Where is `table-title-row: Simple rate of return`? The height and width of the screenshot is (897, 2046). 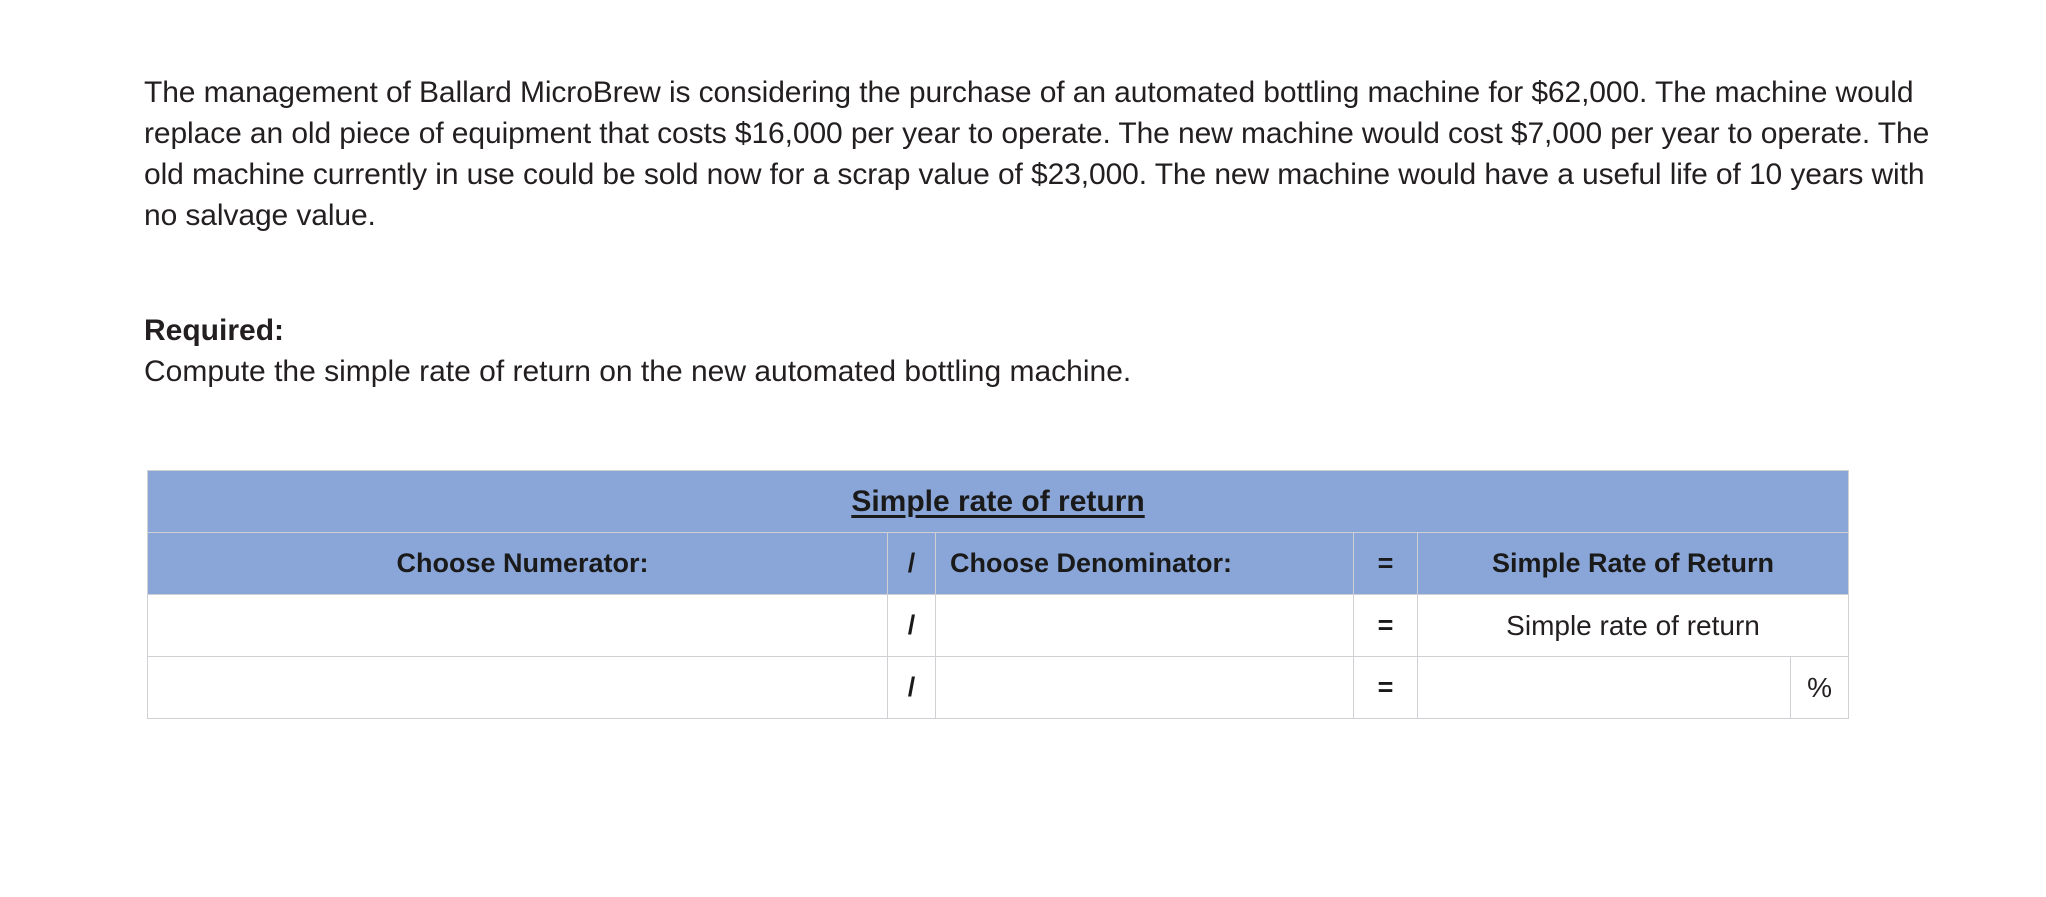
table-title-row: Simple rate of return is located at coordinates (998, 501).